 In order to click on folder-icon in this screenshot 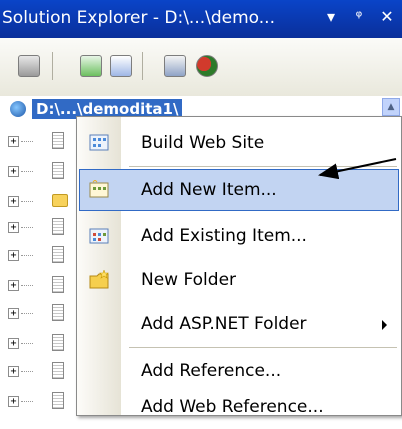, I will do `click(60, 200)`.